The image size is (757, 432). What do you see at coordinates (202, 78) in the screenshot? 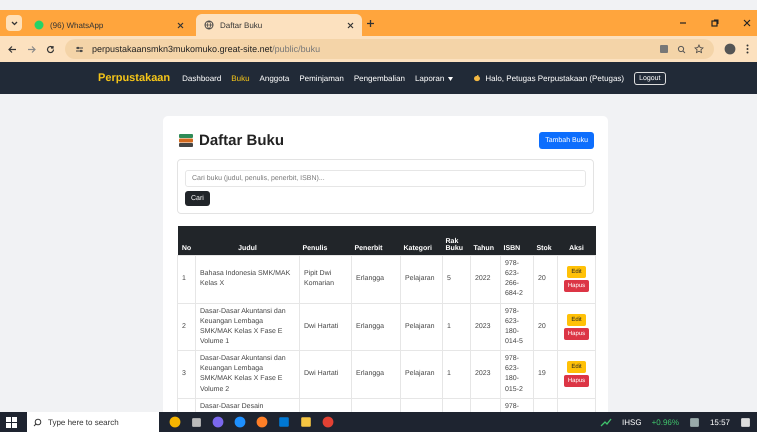
I see `nav-link: Dashboard` at bounding box center [202, 78].